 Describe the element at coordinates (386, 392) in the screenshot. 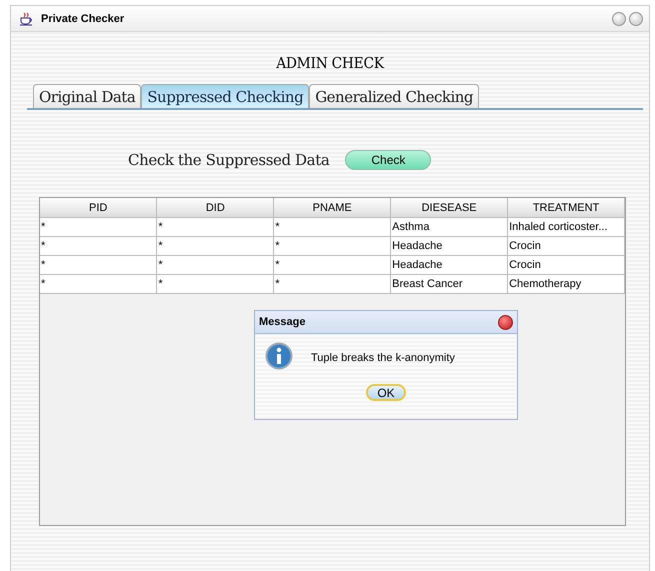

I see `ok-button: OK` at that location.